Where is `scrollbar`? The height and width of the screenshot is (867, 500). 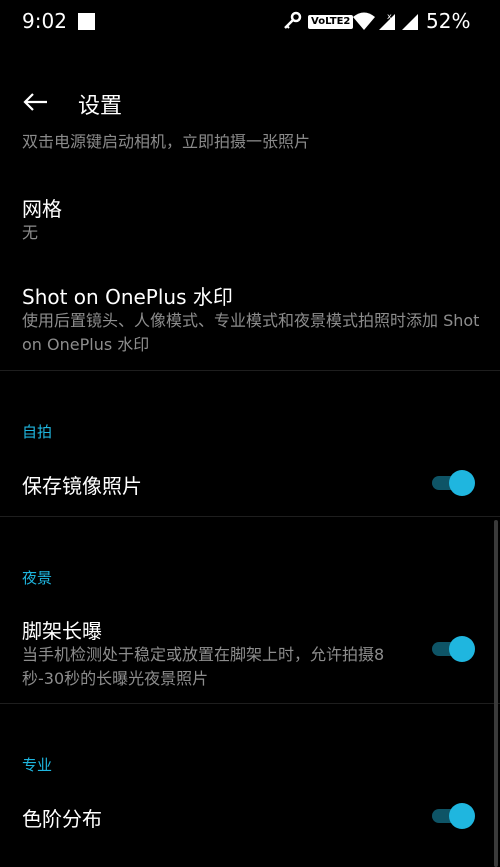
scrollbar is located at coordinates (496, 693).